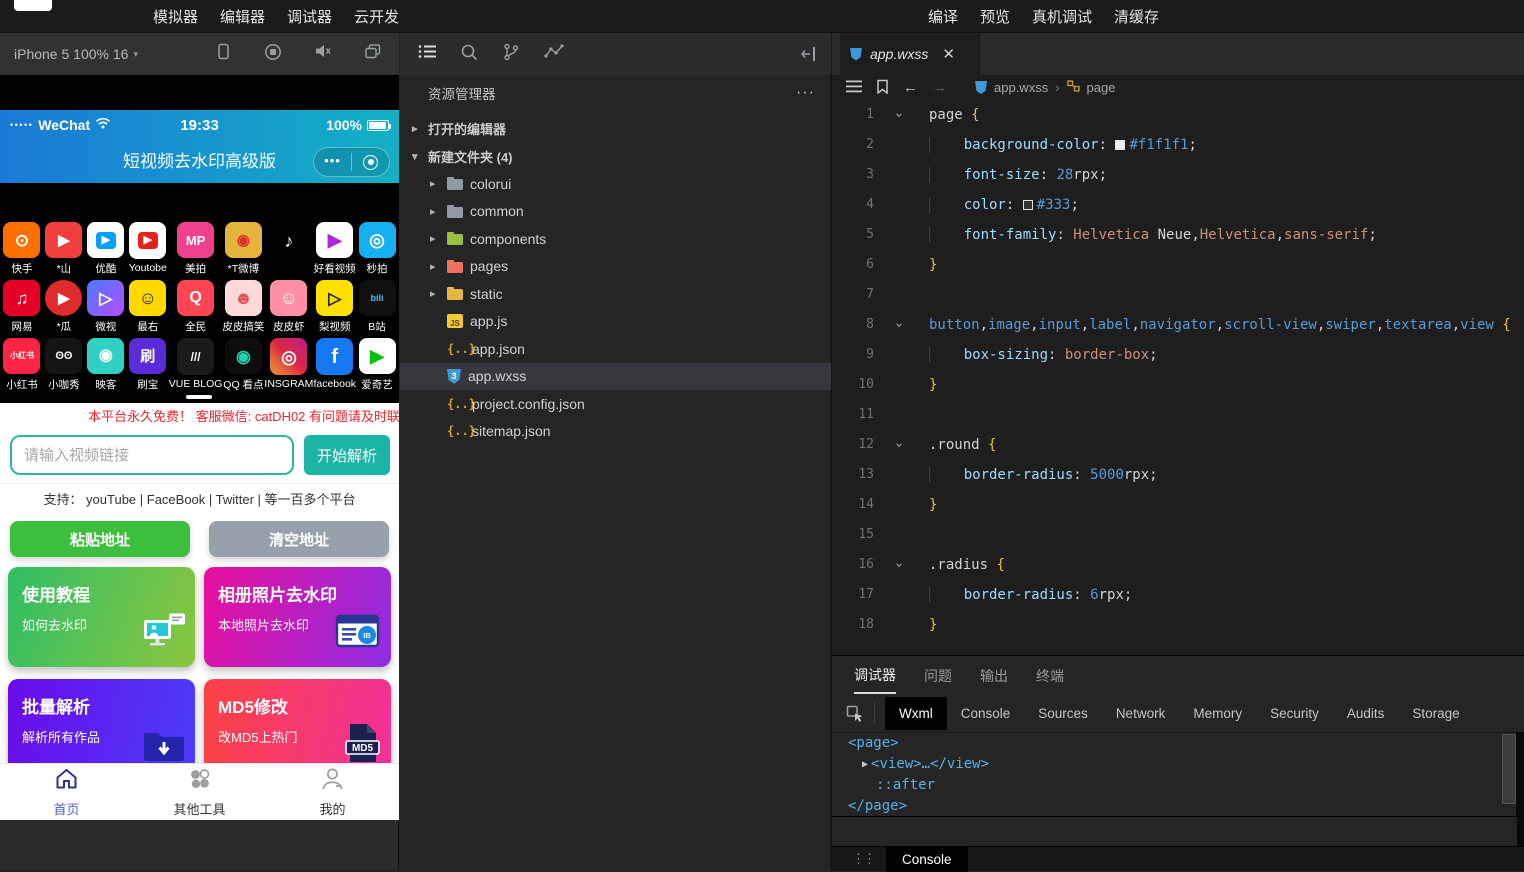 This screenshot has width=1524, height=872. What do you see at coordinates (1050, 675) in the screenshot?
I see `debugger-tab: 终端` at bounding box center [1050, 675].